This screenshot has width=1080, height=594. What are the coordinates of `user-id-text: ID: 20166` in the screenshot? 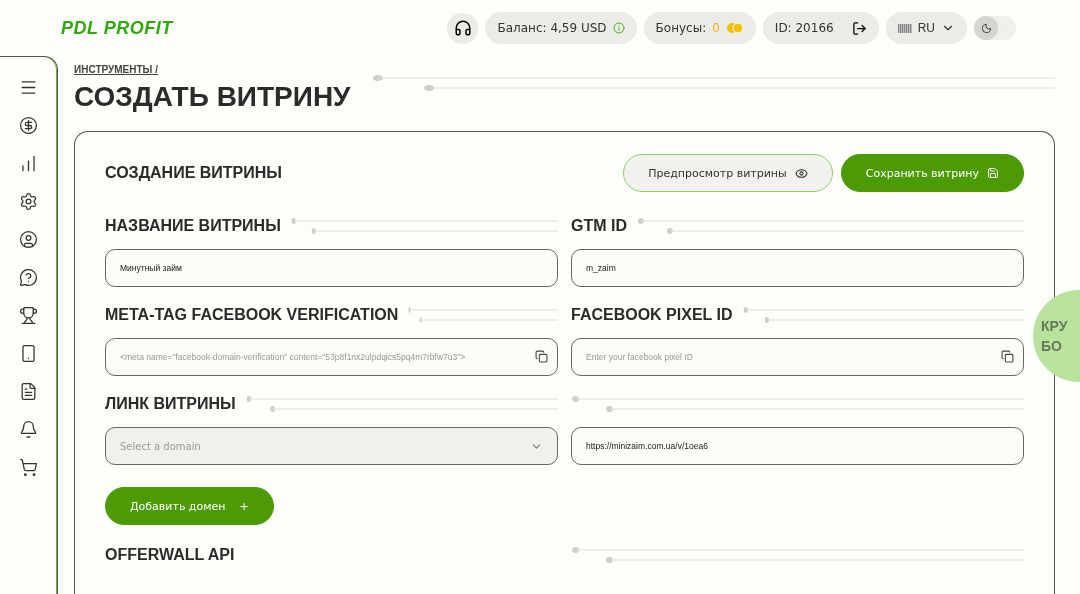 It's located at (804, 28).